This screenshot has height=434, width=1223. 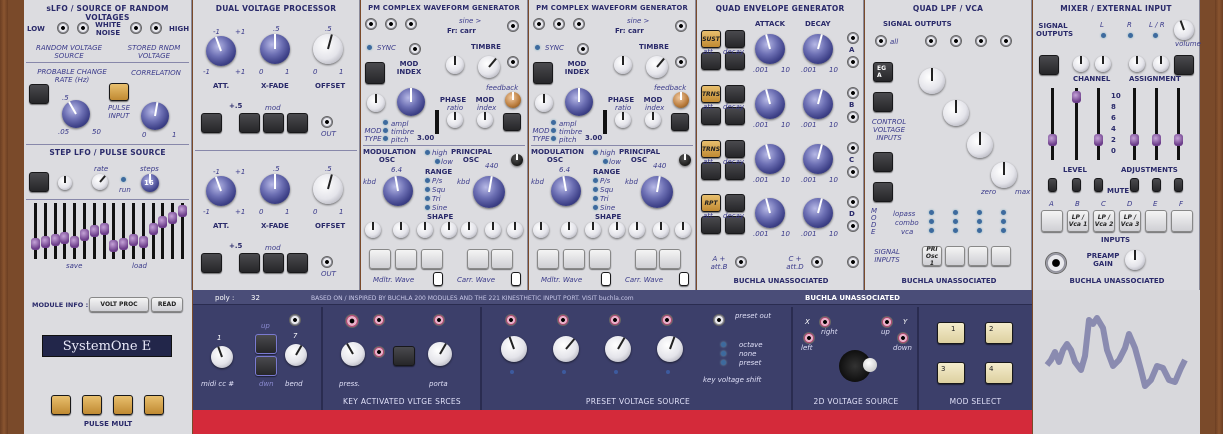 I want to click on load-label: load, so click(x=139, y=266).